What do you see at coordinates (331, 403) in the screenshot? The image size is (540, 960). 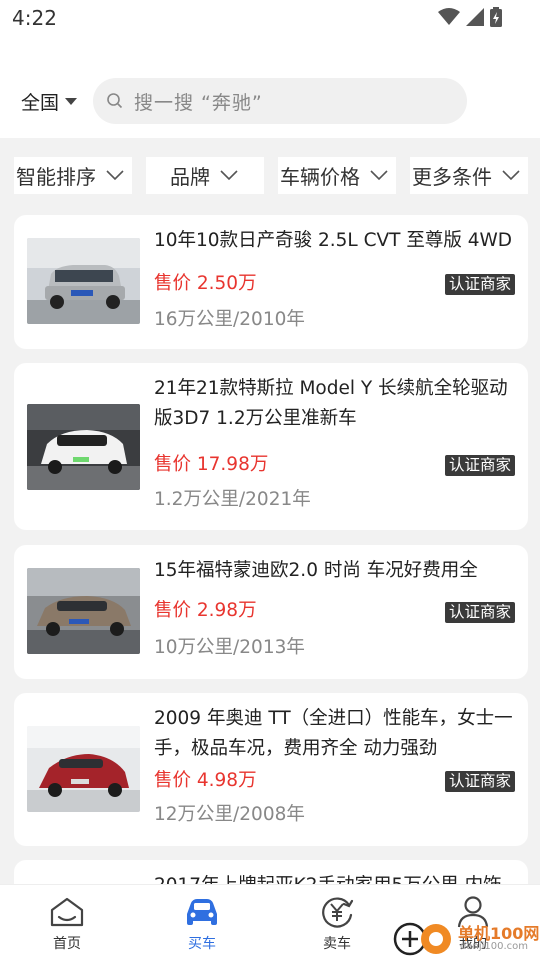 I see `listing-title: 21年21款特斯拉 Model Y 长续航全轮驱动版3D7 1.2万公里准新车` at bounding box center [331, 403].